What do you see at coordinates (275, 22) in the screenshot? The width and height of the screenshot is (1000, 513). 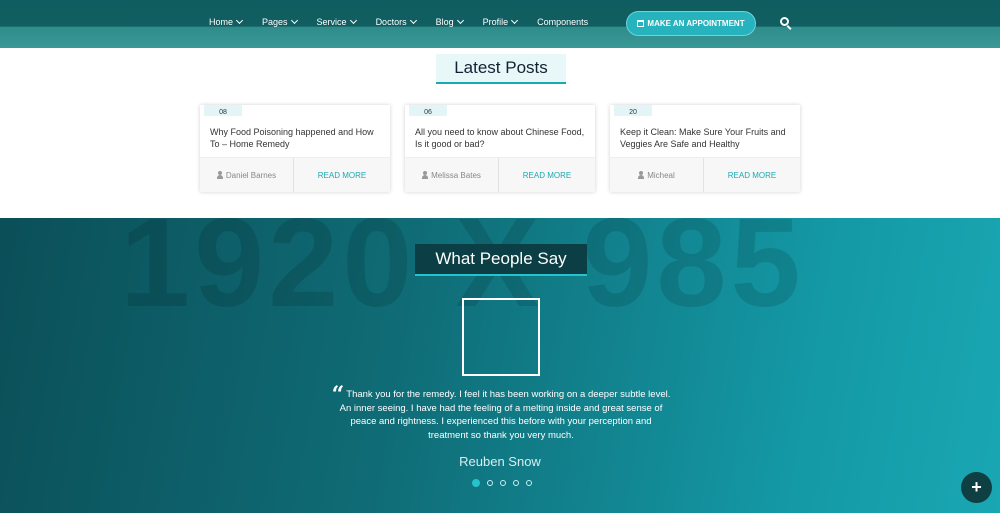 I see `nav-label: Pages` at bounding box center [275, 22].